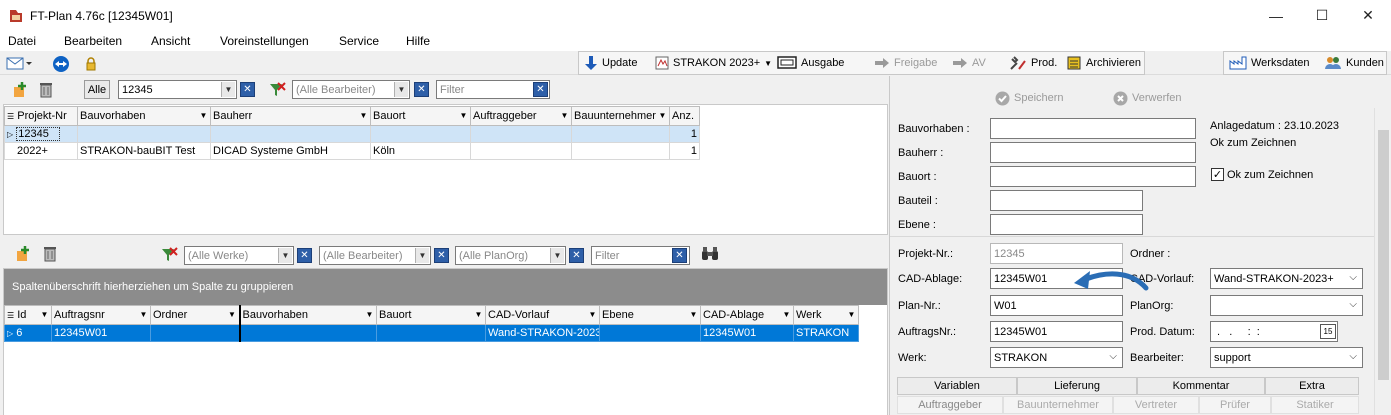  Describe the element at coordinates (441, 255) in the screenshot. I see `clear-part-bearbeiter-icon: ✕` at that location.